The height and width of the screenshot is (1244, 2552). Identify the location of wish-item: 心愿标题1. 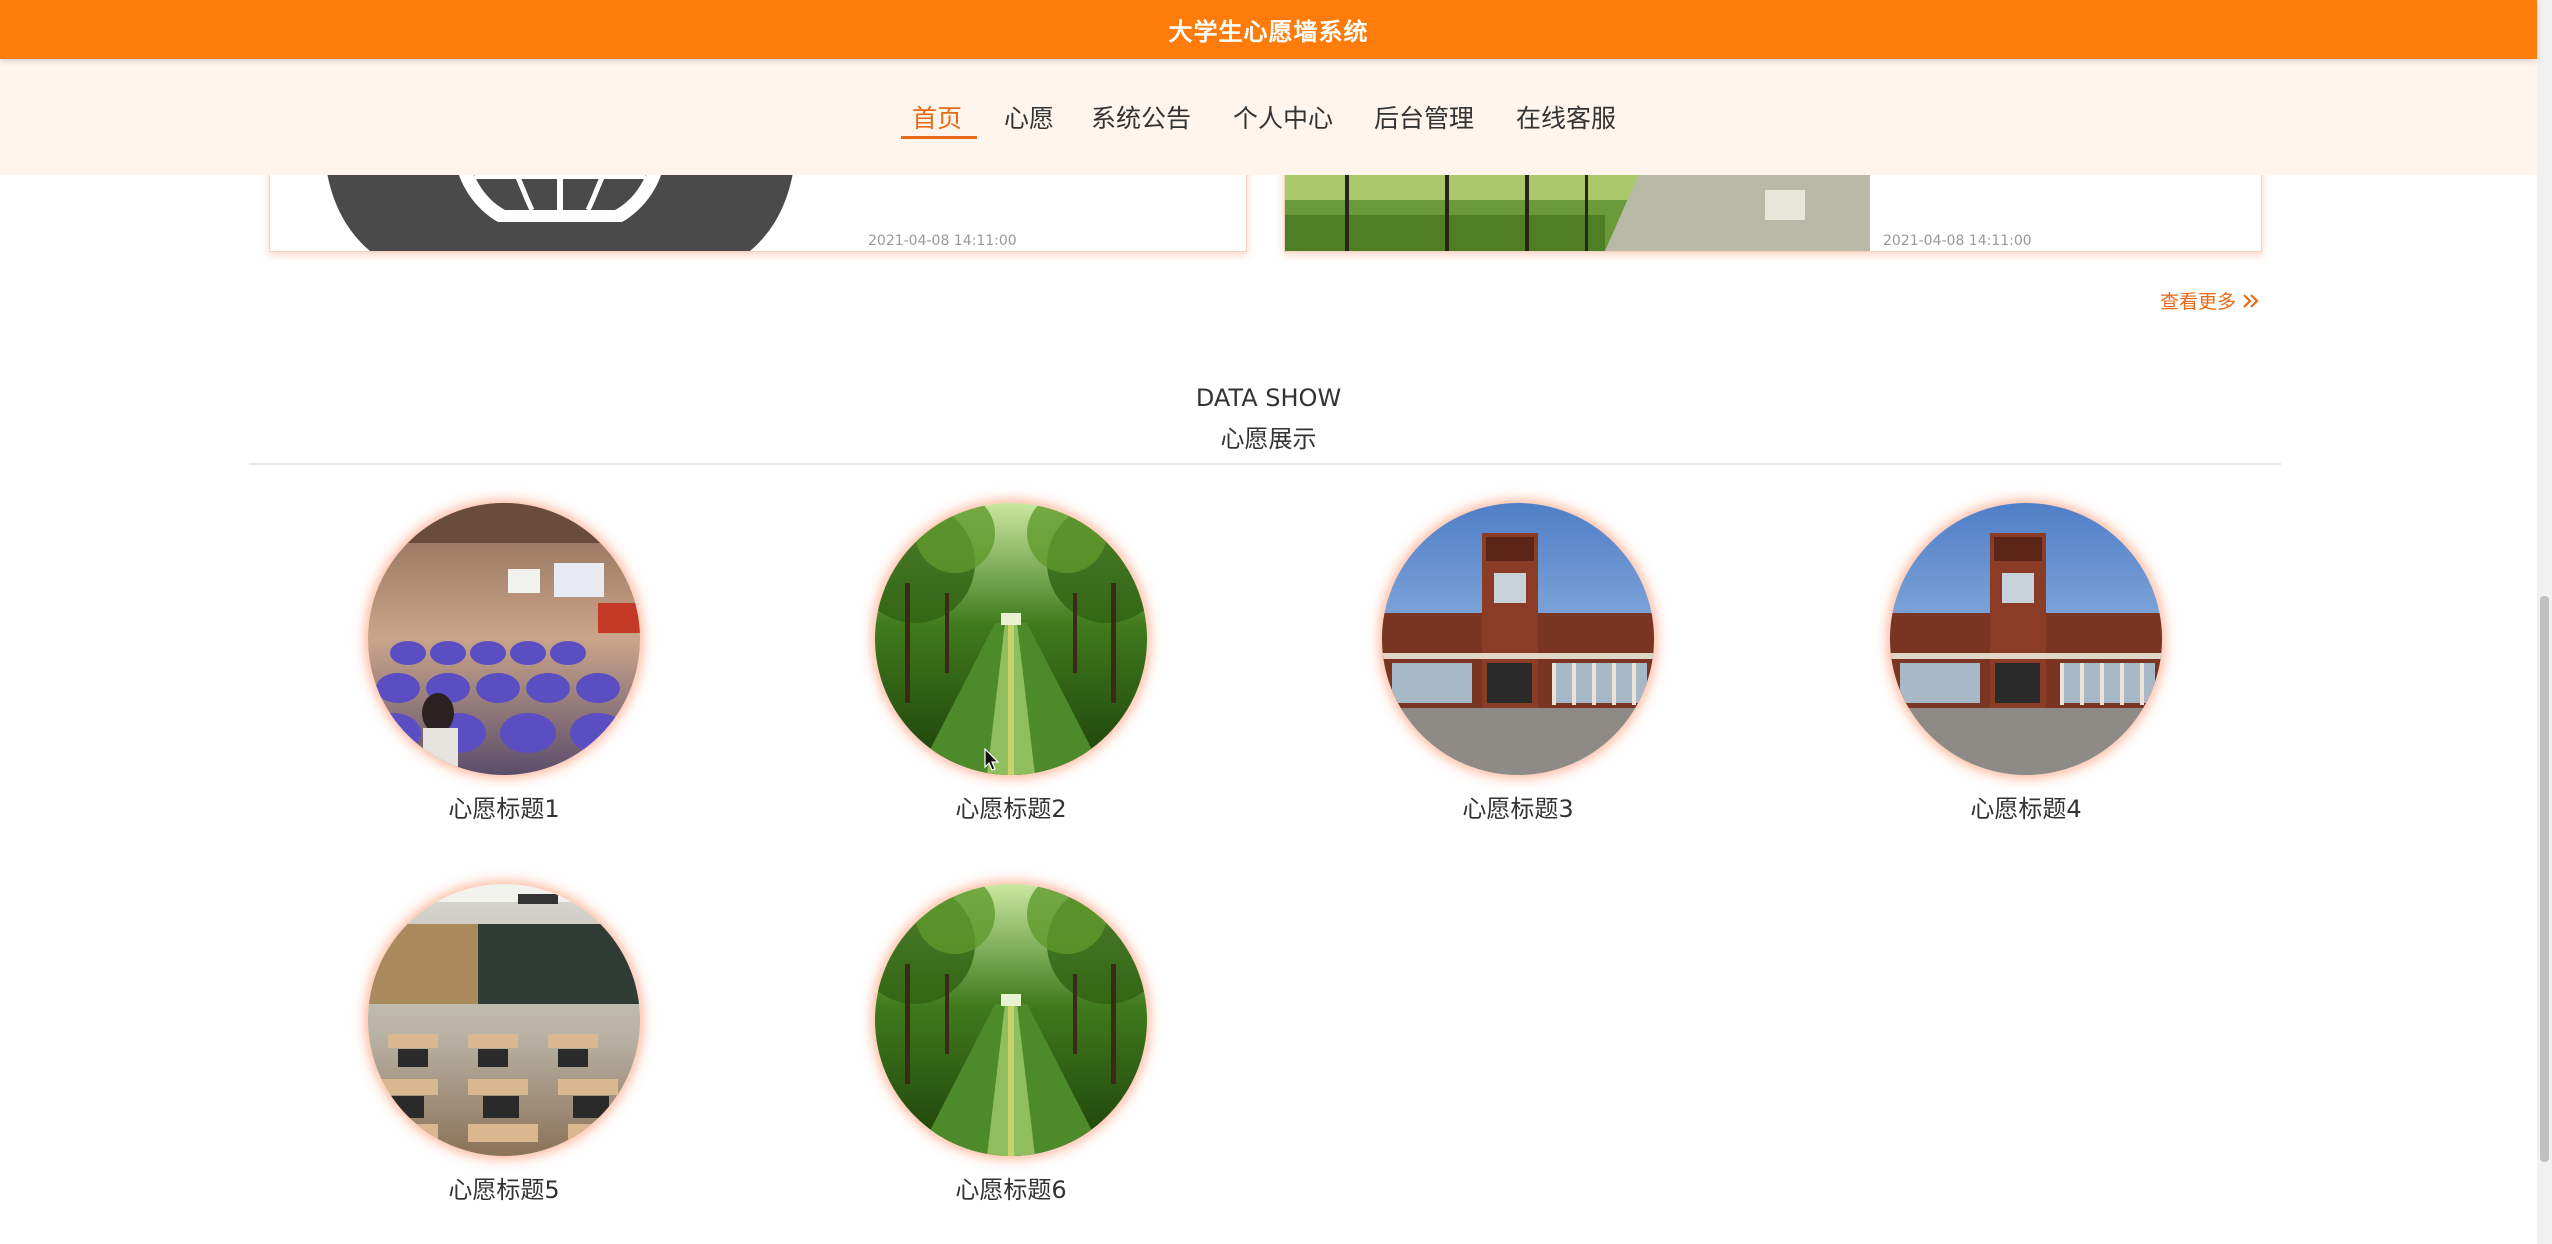
(504, 663).